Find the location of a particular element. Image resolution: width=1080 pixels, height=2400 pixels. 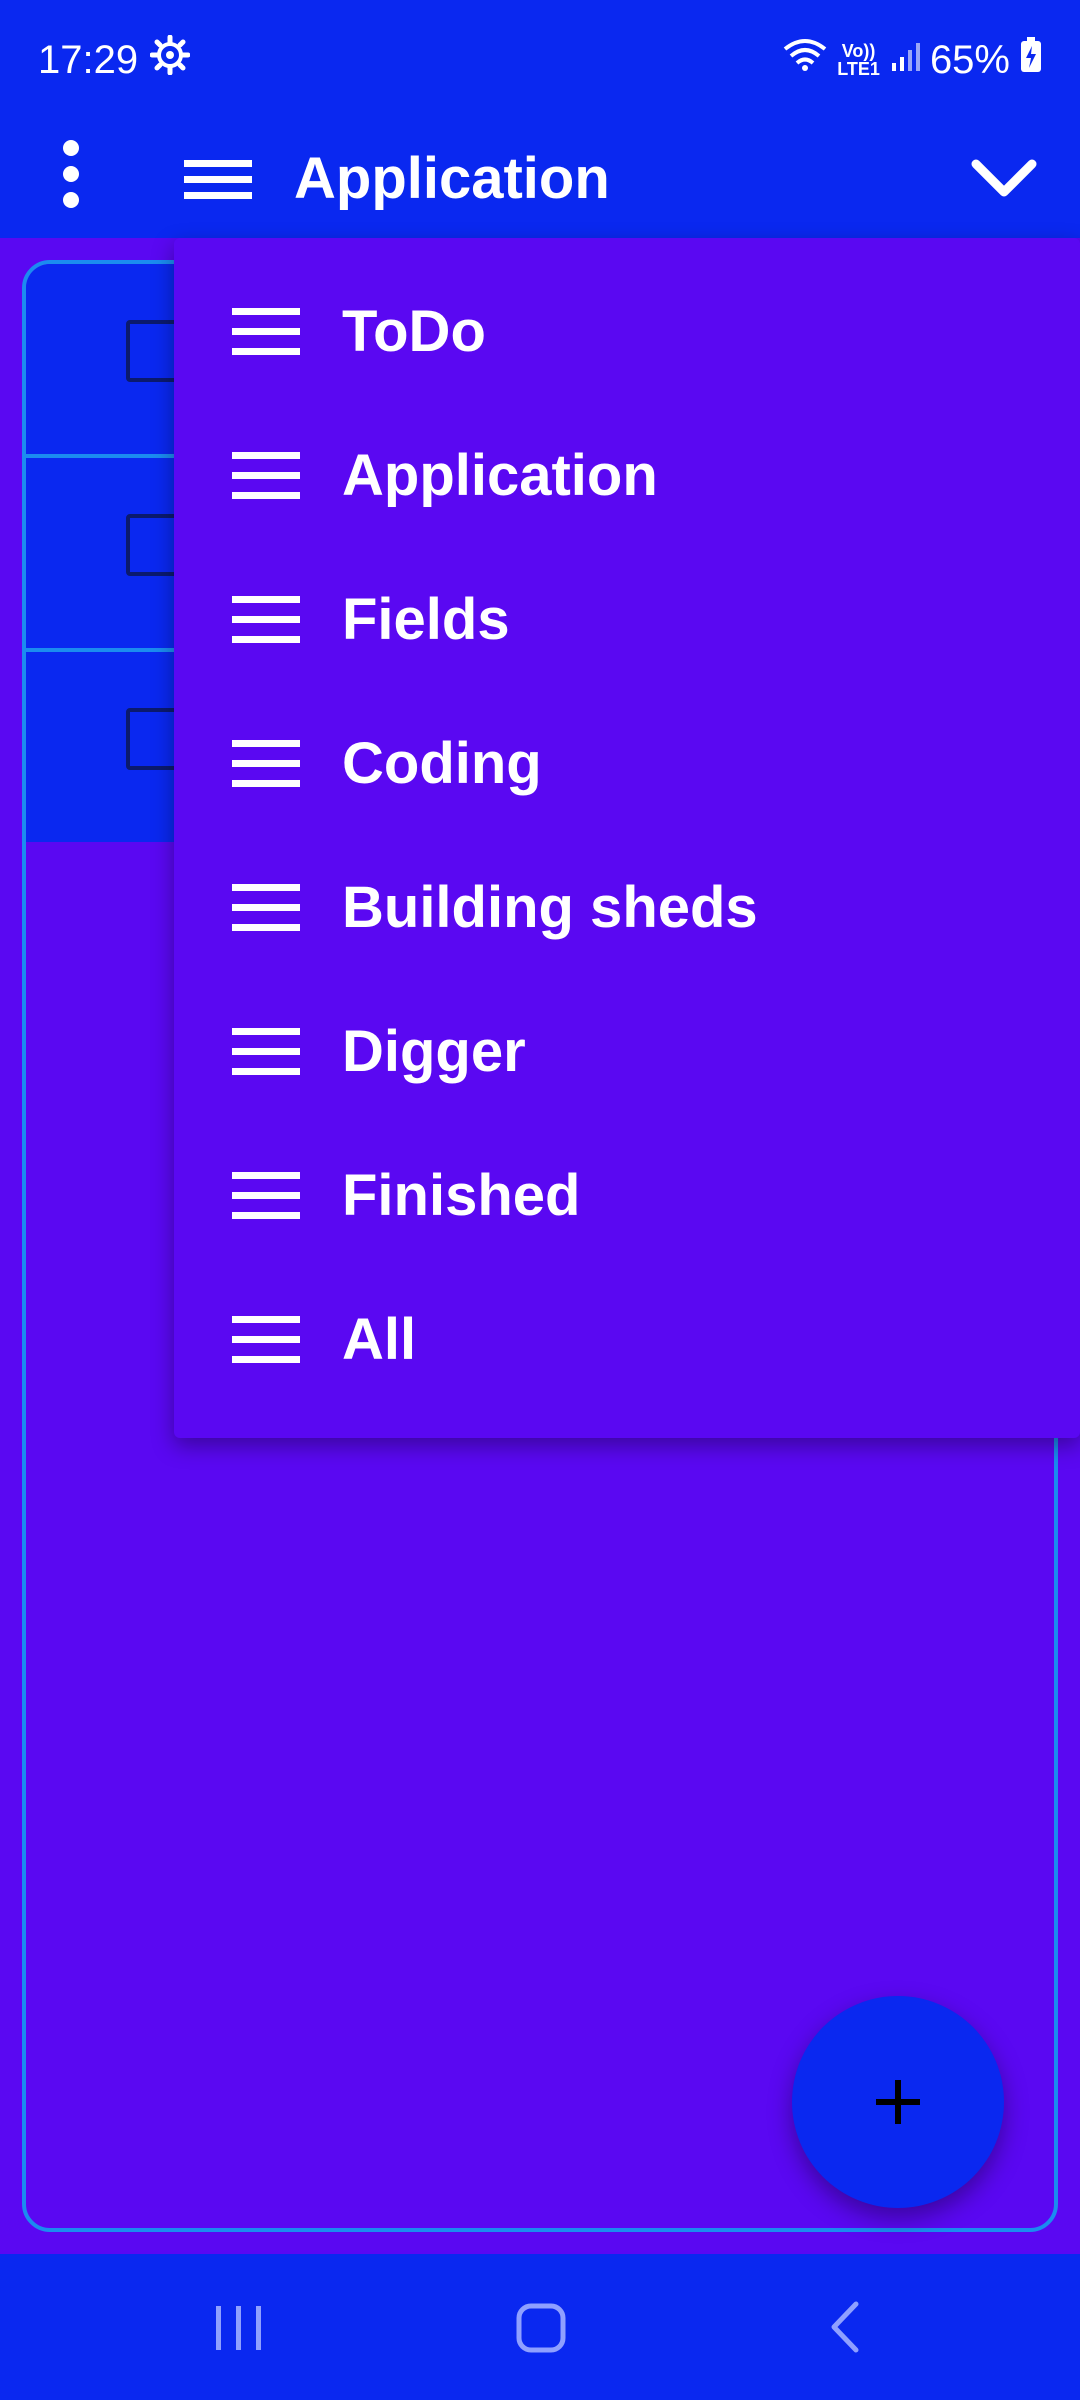

system-nav-bar is located at coordinates (540, 2327).